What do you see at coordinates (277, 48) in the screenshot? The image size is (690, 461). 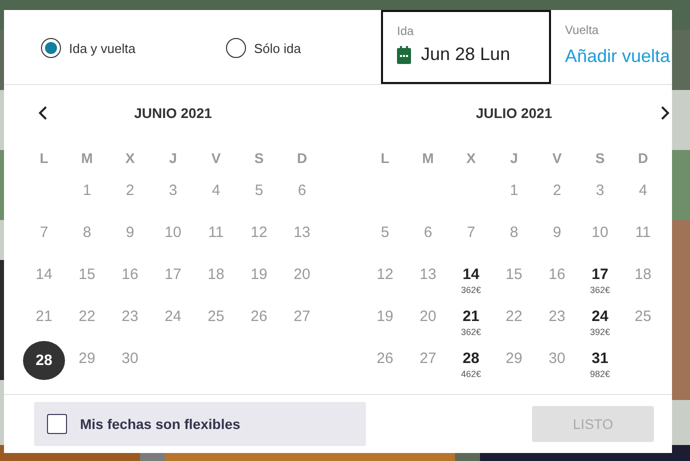 I see `radio-label: Sólo ida` at bounding box center [277, 48].